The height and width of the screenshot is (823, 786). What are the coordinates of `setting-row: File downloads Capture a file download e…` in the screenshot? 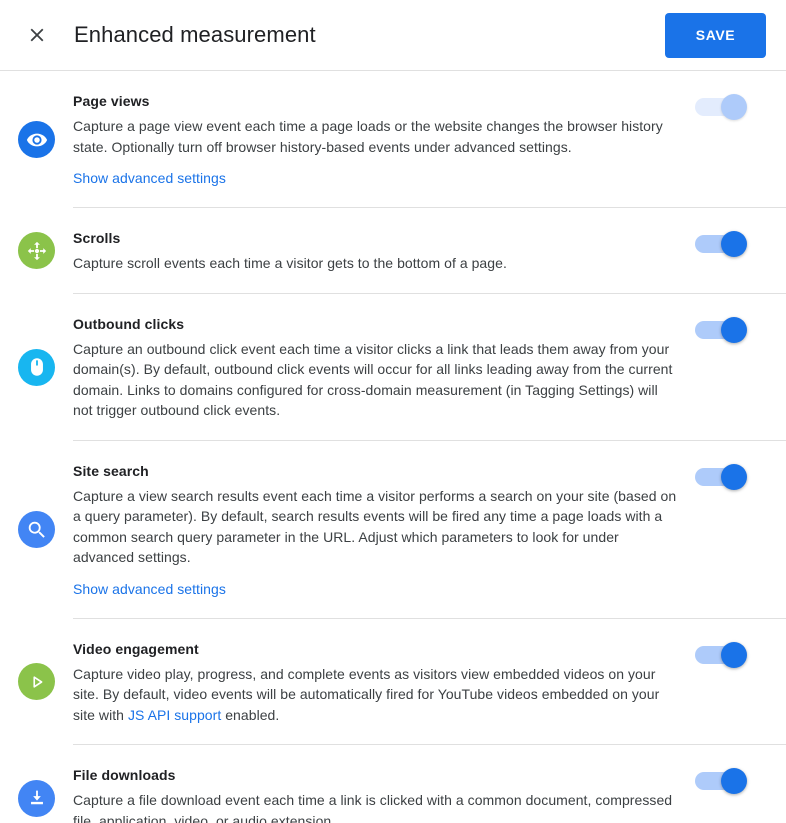 It's located at (393, 784).